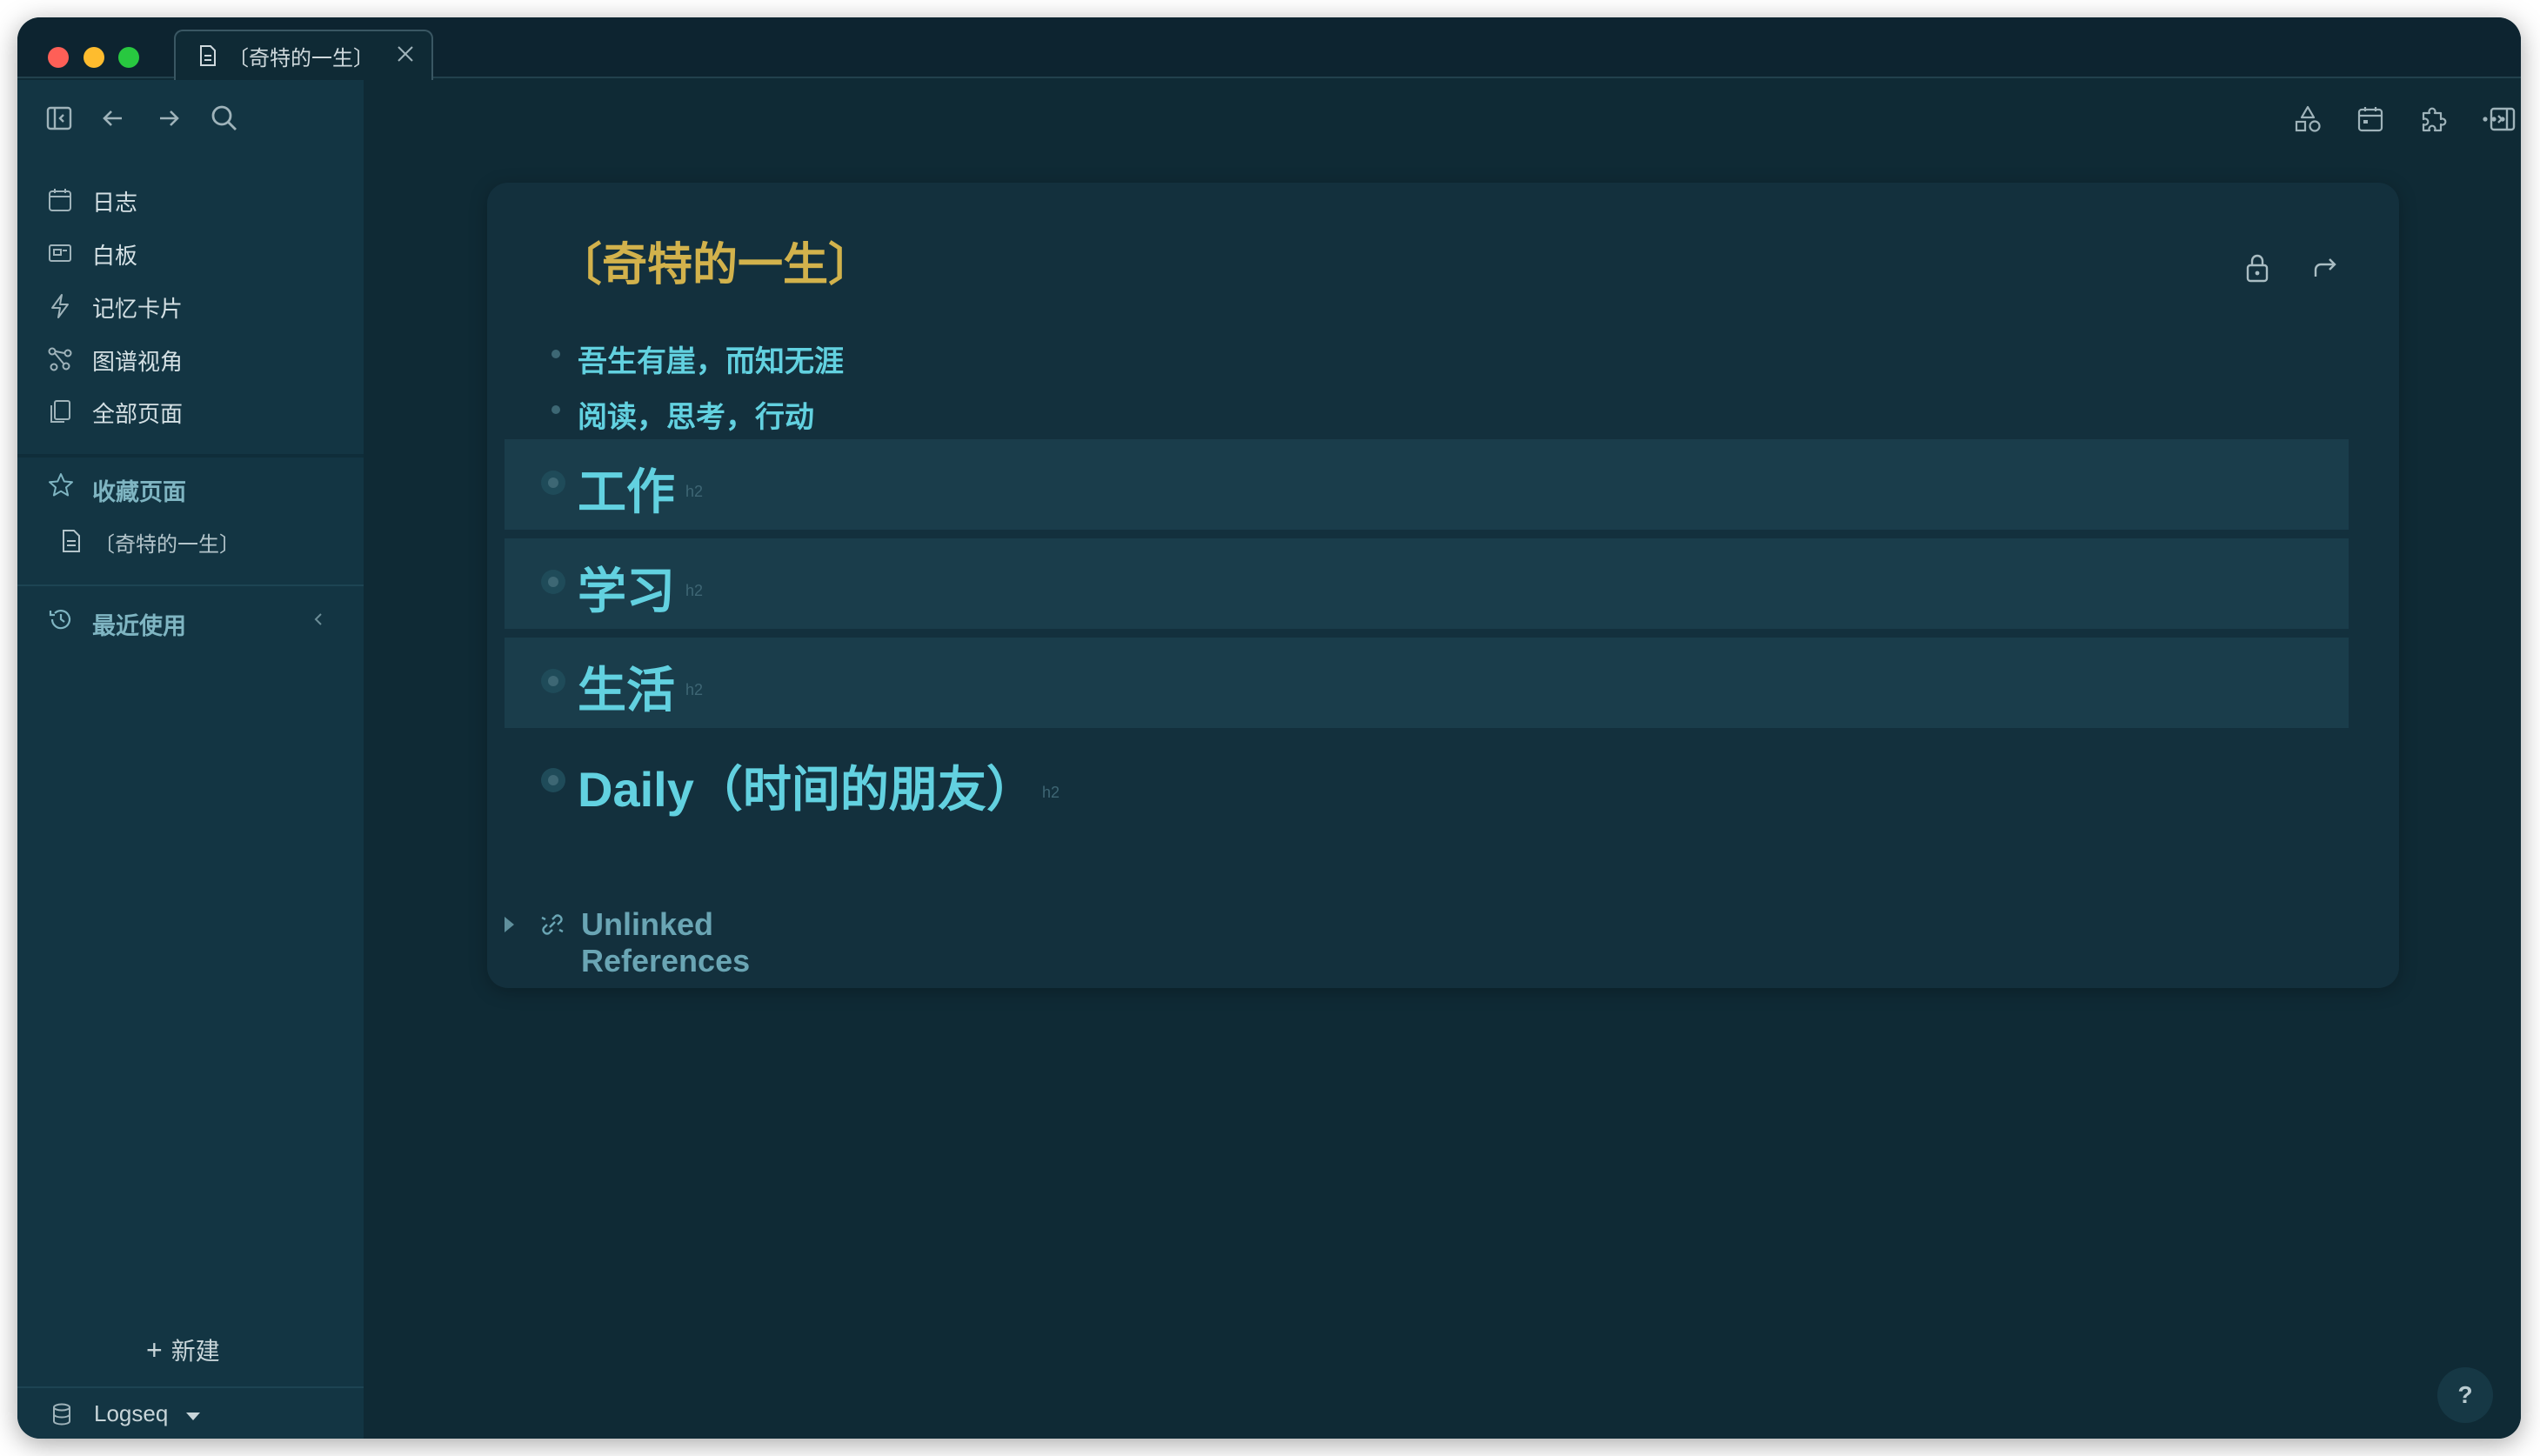  I want to click on new-page-button: + 新建, so click(183, 1349).